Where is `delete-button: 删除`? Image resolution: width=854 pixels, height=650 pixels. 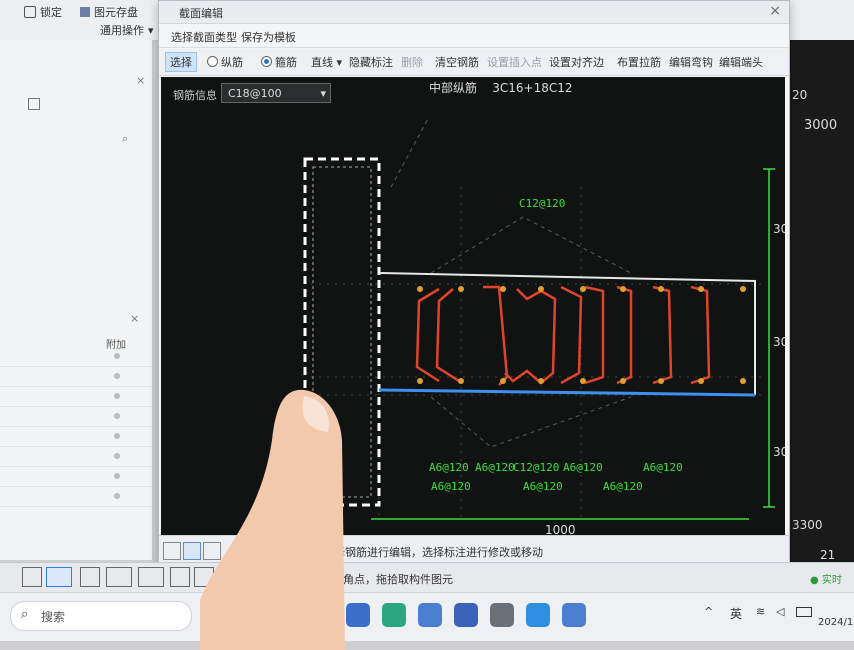 delete-button: 删除 is located at coordinates (412, 62).